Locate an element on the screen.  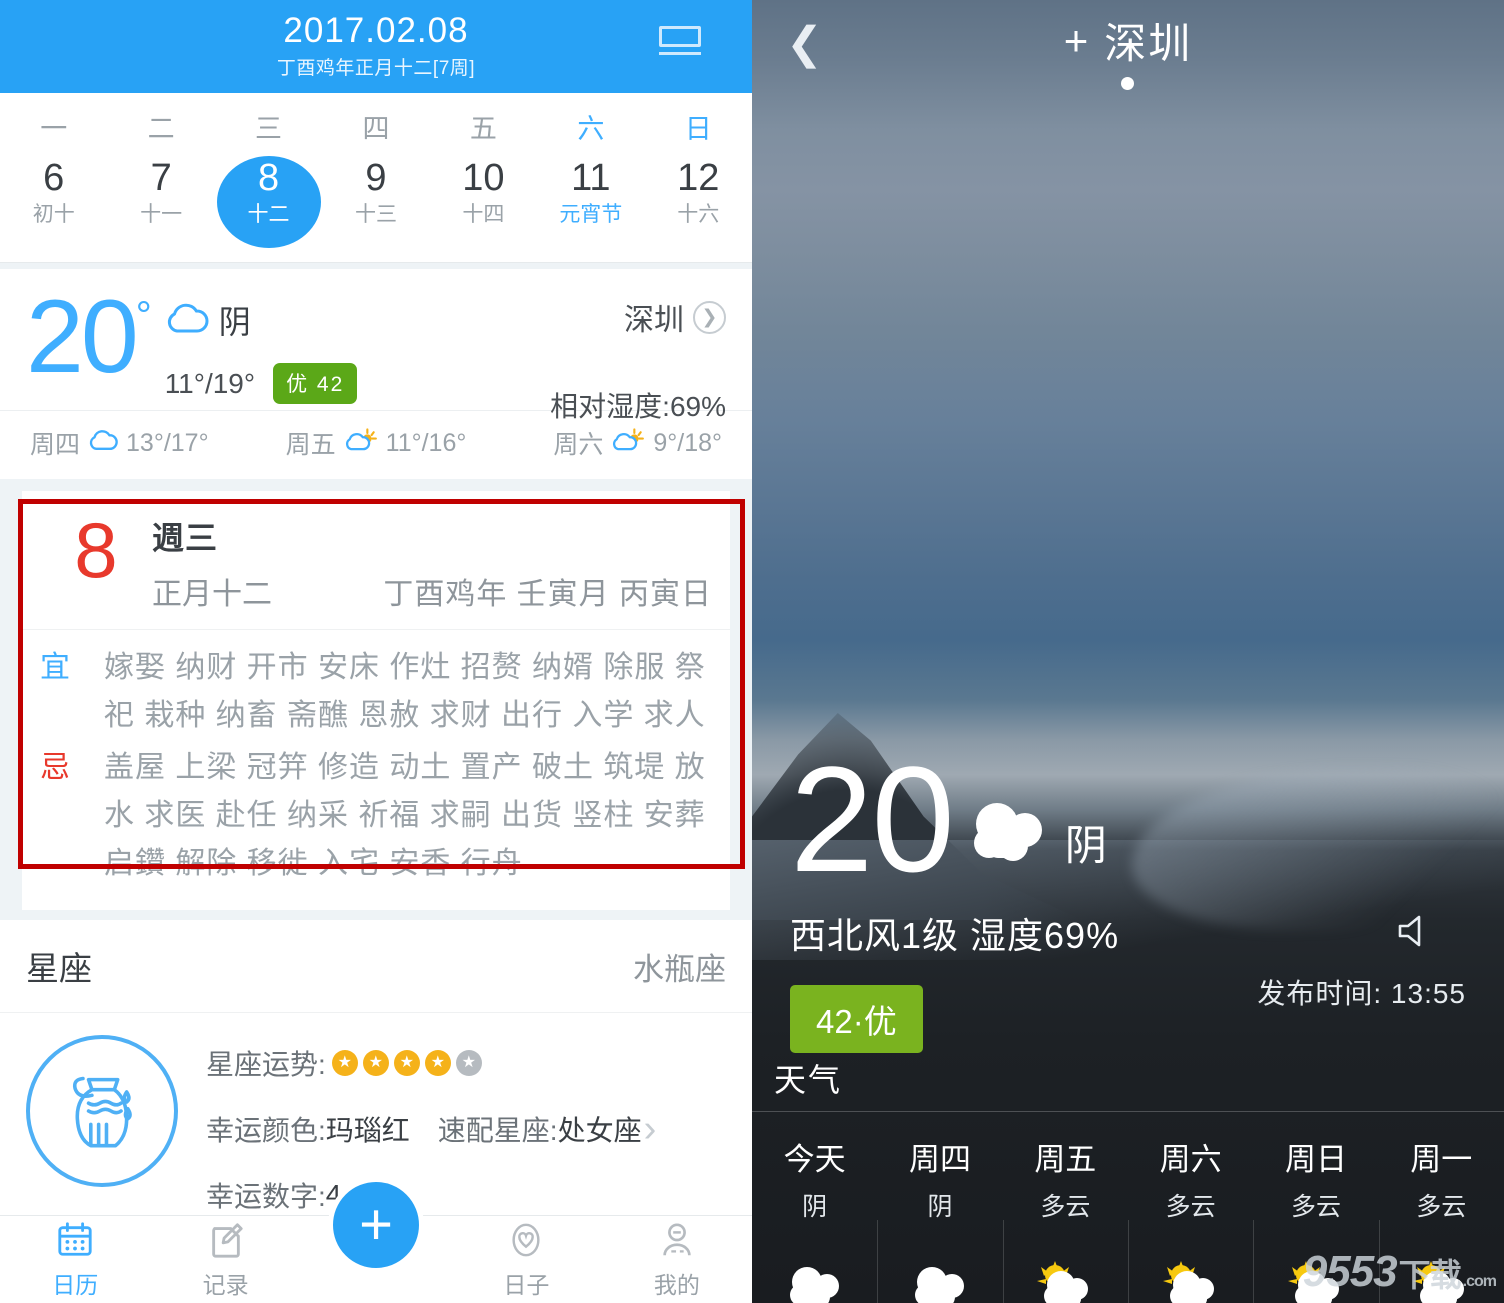
note-edit-icon is located at coordinates (225, 1240).